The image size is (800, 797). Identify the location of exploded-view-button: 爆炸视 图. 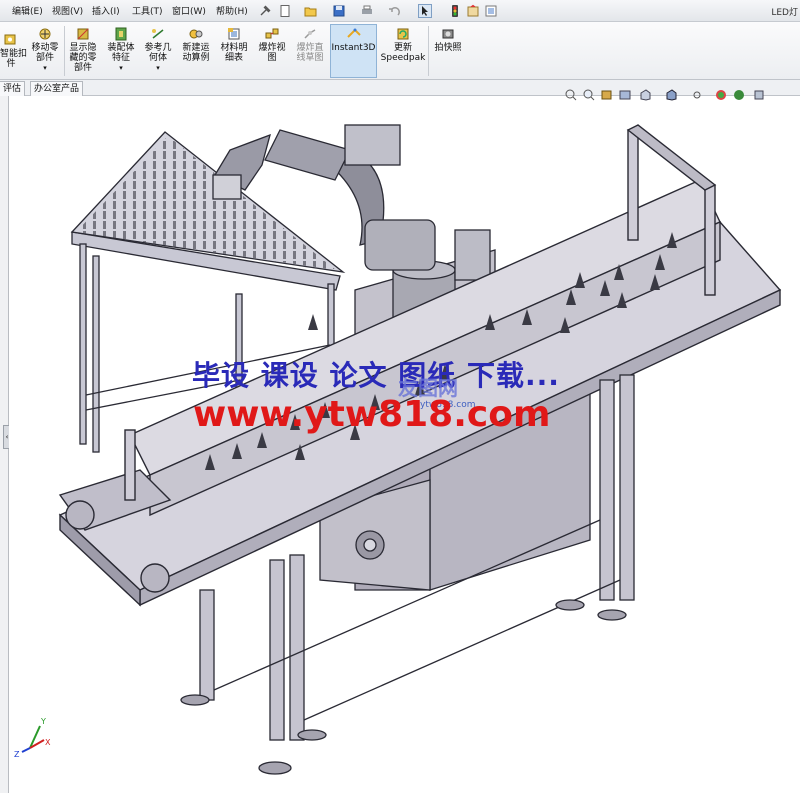
(272, 45).